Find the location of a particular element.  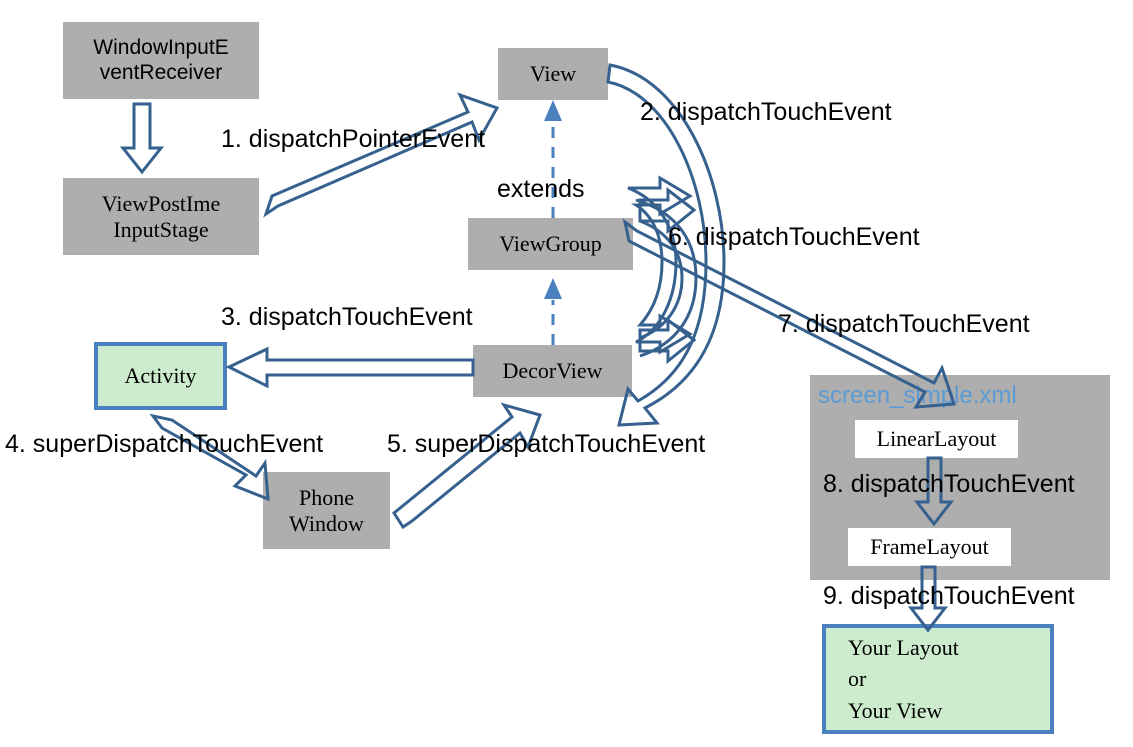

node-phone-window: Phone Window is located at coordinates (326, 510).